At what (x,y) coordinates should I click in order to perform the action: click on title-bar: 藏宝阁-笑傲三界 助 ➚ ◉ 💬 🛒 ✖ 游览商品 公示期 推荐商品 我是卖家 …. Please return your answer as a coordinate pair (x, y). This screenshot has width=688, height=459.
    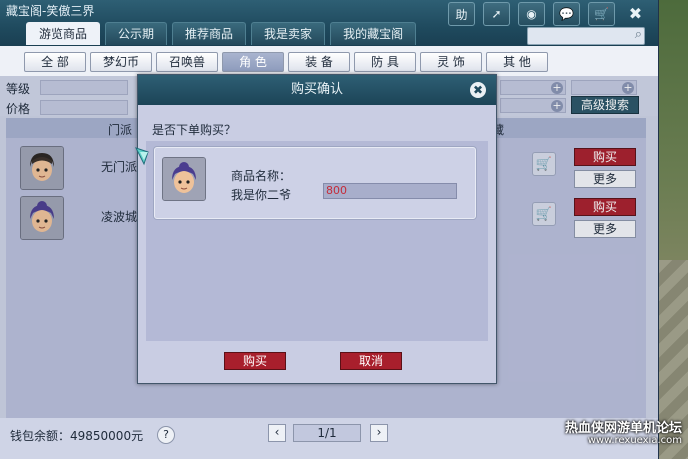
    Looking at the image, I should click on (329, 23).